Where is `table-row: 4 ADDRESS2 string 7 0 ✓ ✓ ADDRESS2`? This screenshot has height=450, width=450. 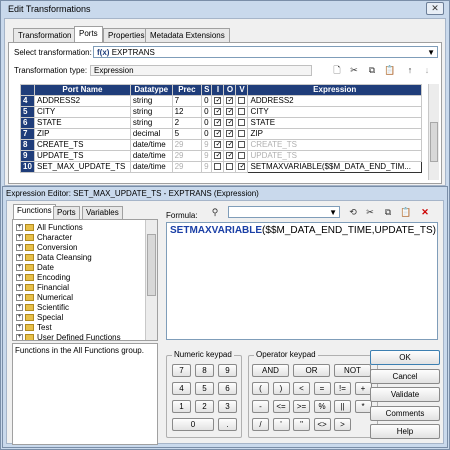
table-row: 4 ADDRESS2 string 7 0 ✓ ✓ ADDRESS2 is located at coordinates (221, 101).